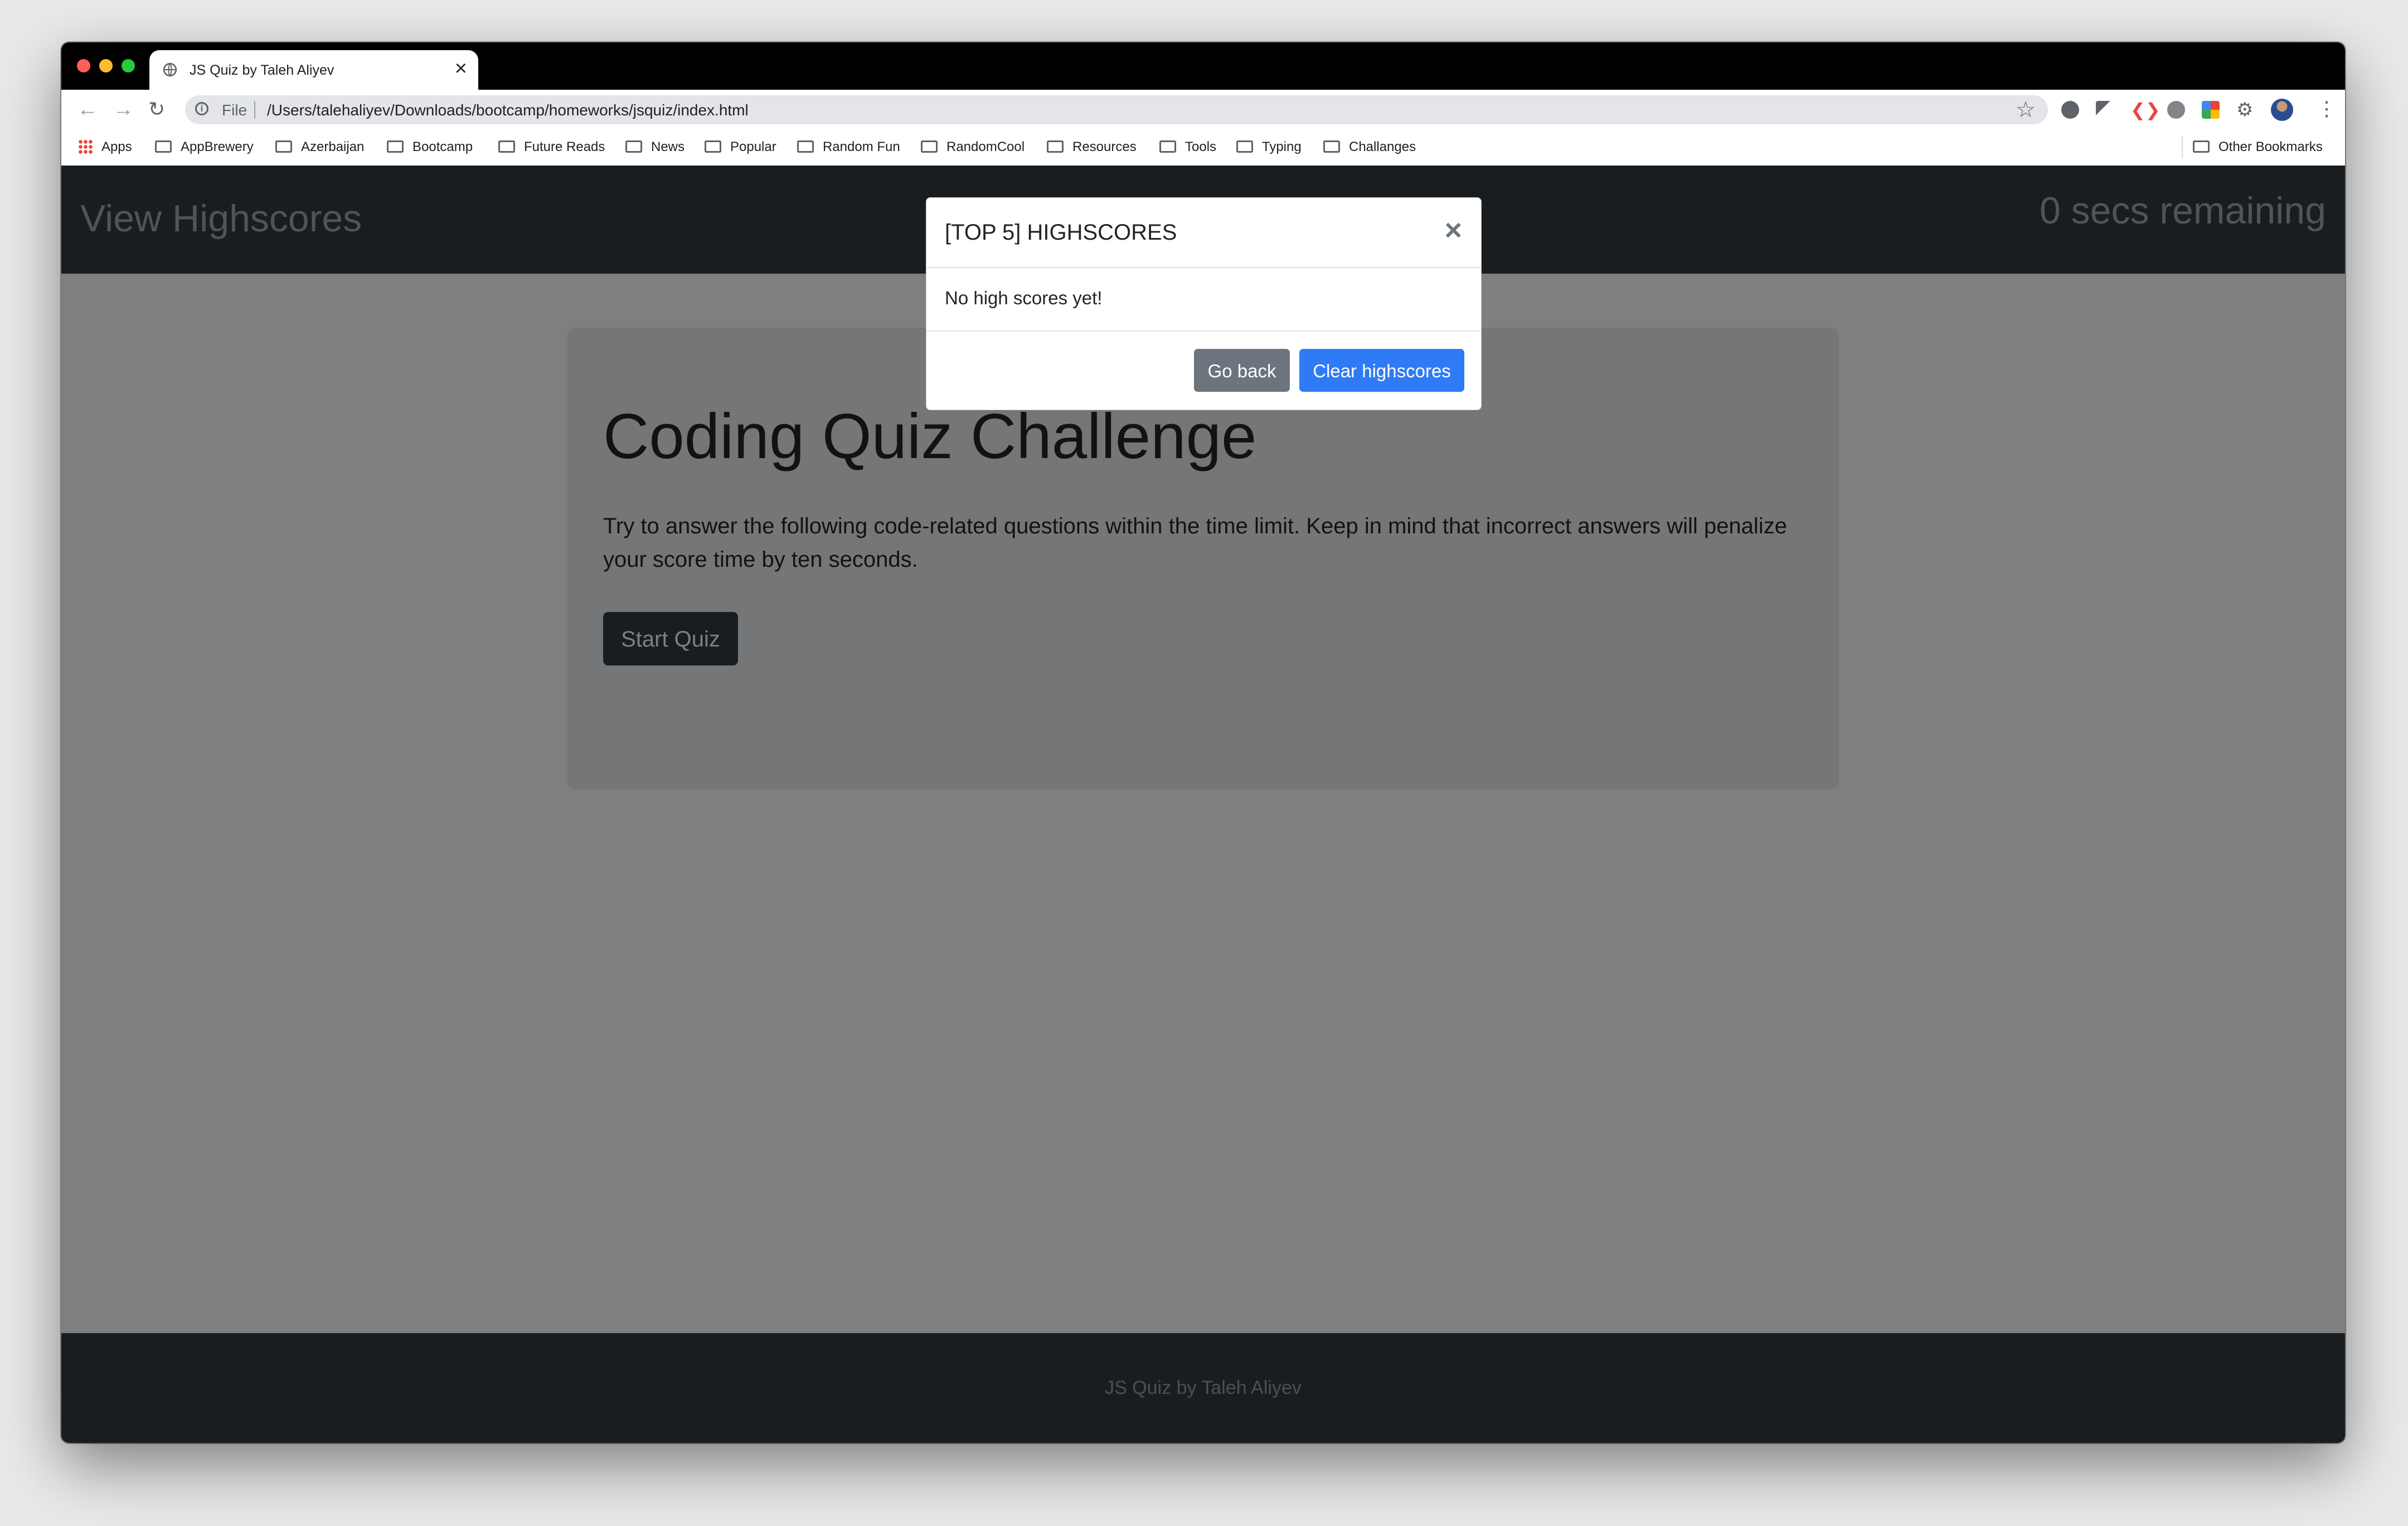 Image resolution: width=2408 pixels, height=1526 pixels. What do you see at coordinates (1204, 233) in the screenshot?
I see `modal-header: [TOP 5] HIGHSCORES ×` at bounding box center [1204, 233].